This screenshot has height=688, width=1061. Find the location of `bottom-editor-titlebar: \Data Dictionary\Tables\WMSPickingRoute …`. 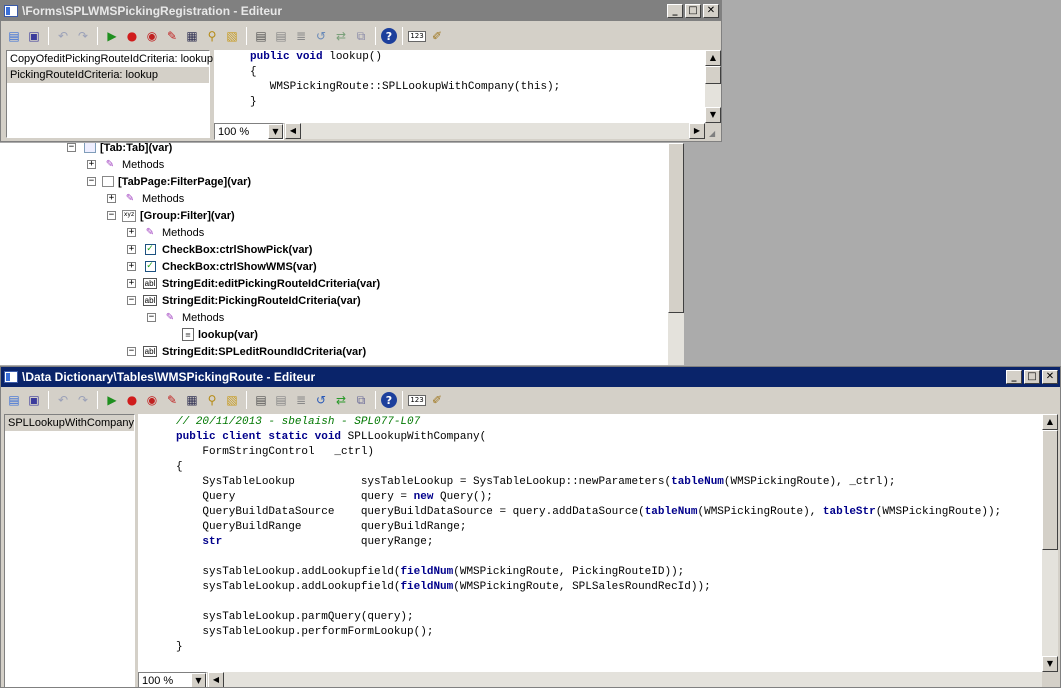

bottom-editor-titlebar: \Data Dictionary\Tables\WMSPickingRoute … is located at coordinates (530, 377).